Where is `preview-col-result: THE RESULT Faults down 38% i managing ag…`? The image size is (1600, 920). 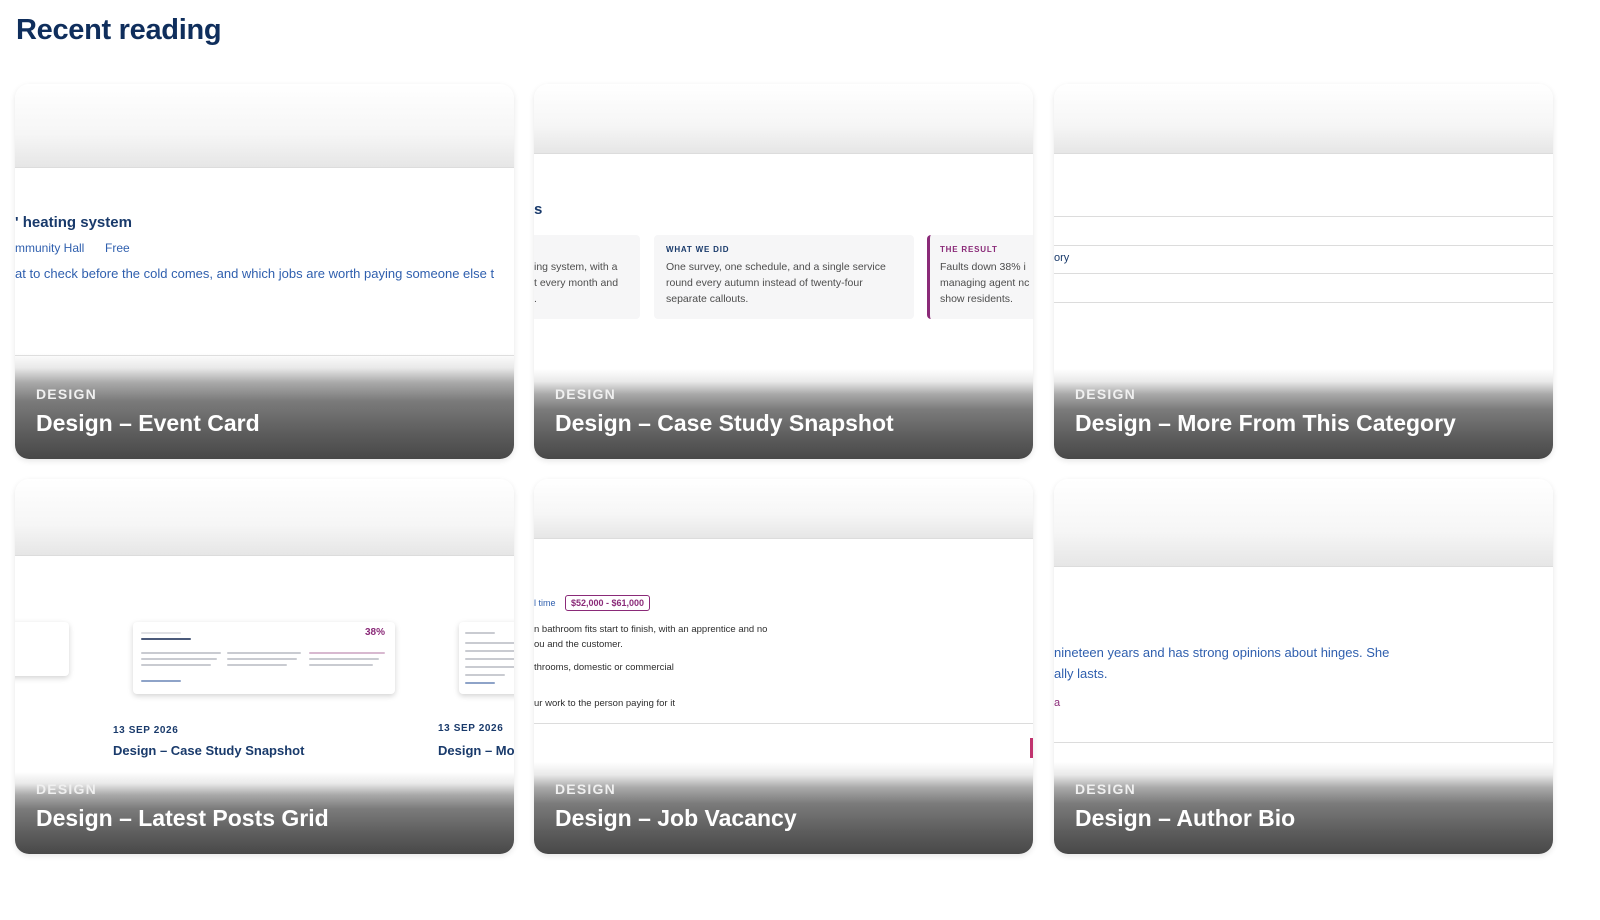 preview-col-result: THE RESULT Faults down 38% i managing ag… is located at coordinates (980, 277).